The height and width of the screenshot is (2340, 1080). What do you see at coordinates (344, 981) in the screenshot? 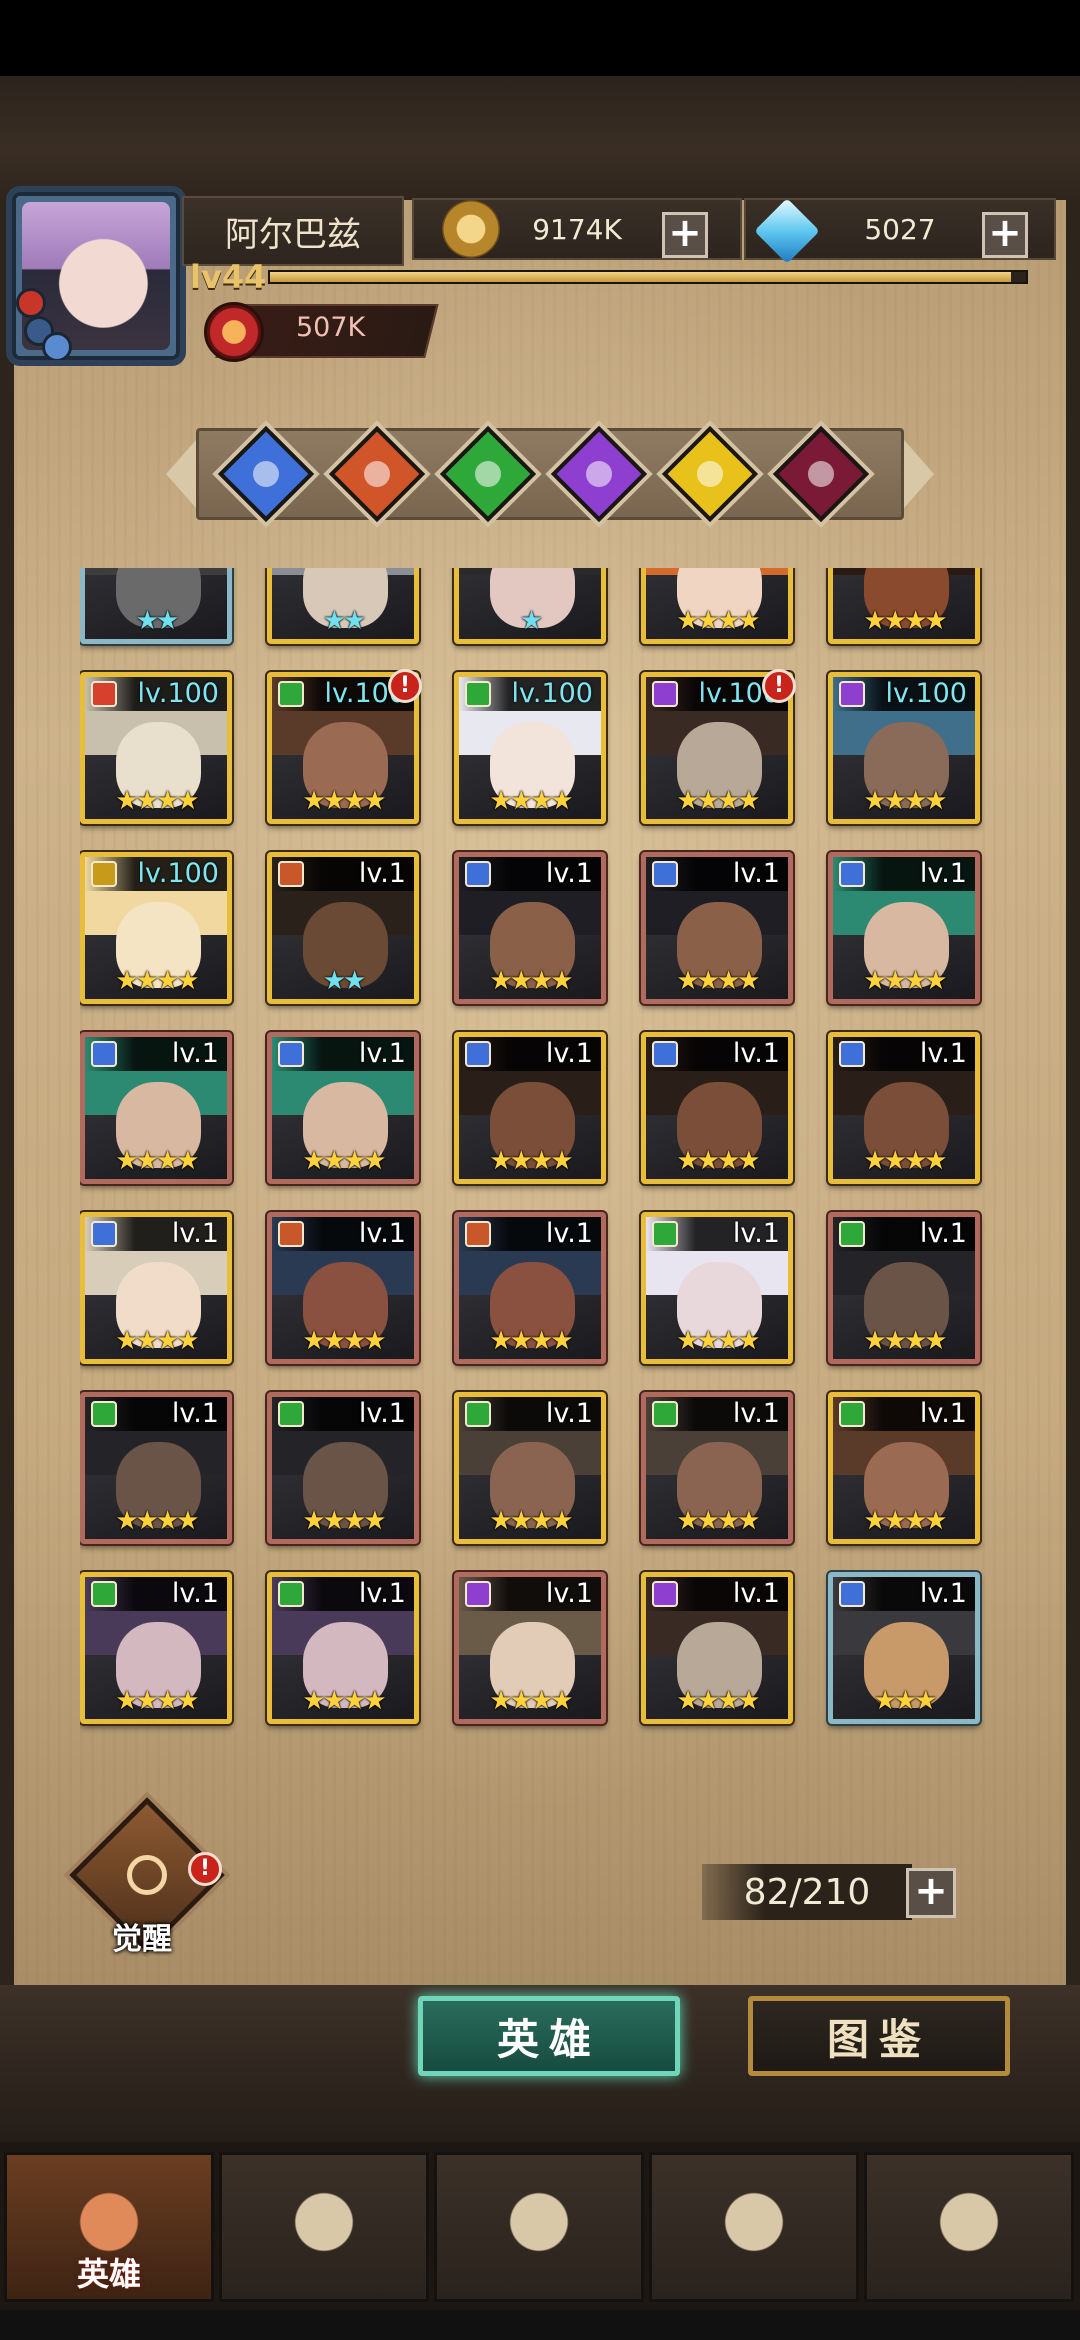
I see `hero-stars: ★★` at bounding box center [344, 981].